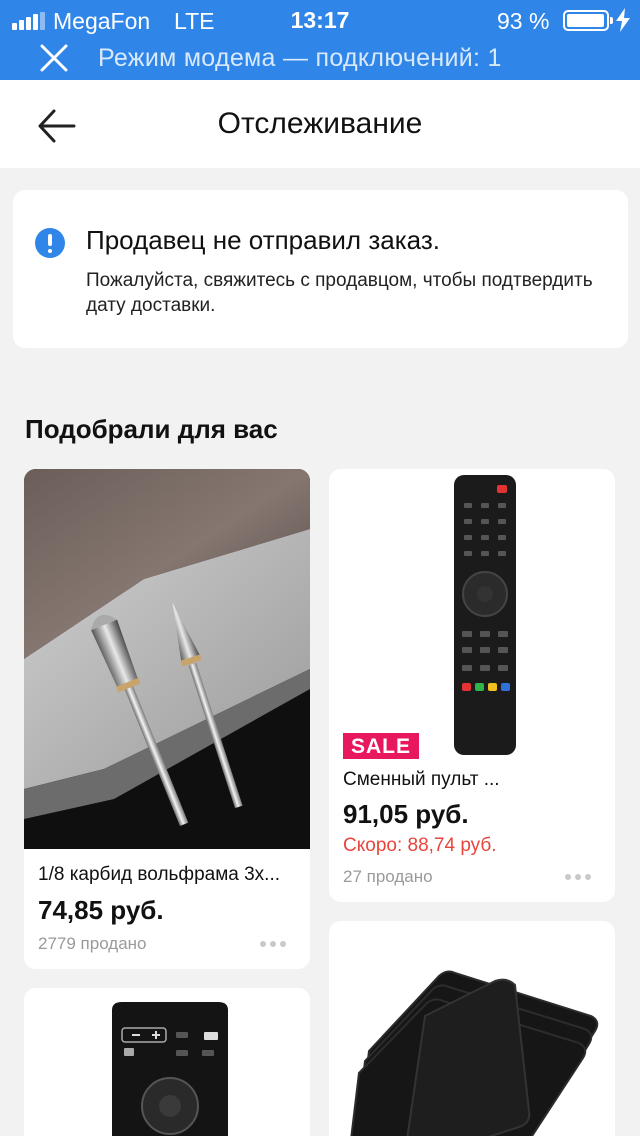 The width and height of the screenshot is (640, 1136). Describe the element at coordinates (588, 20) in the screenshot. I see `battery-icon` at that location.